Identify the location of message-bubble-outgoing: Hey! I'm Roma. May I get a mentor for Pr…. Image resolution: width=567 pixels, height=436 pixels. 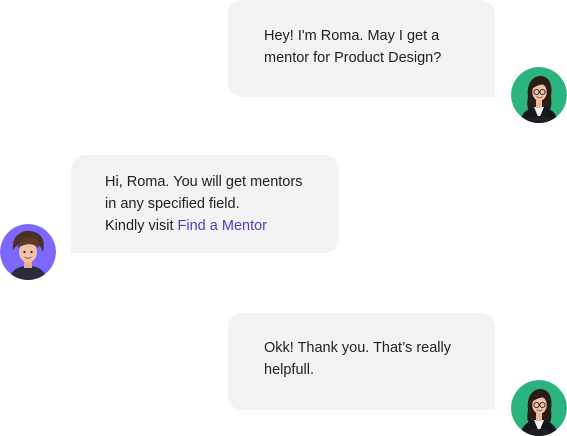
(361, 48).